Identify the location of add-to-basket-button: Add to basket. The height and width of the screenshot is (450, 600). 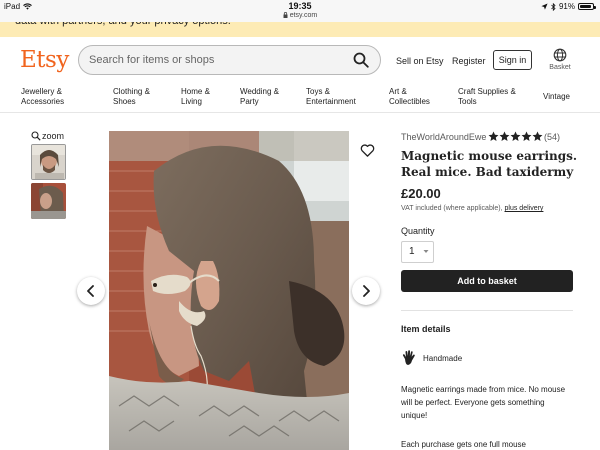
(487, 281).